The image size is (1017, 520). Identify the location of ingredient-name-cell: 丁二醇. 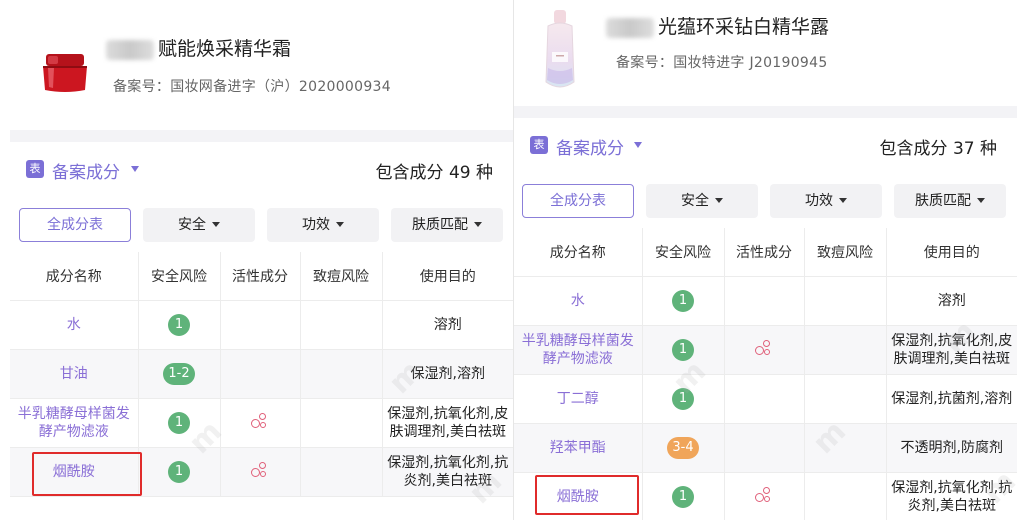
(578, 399).